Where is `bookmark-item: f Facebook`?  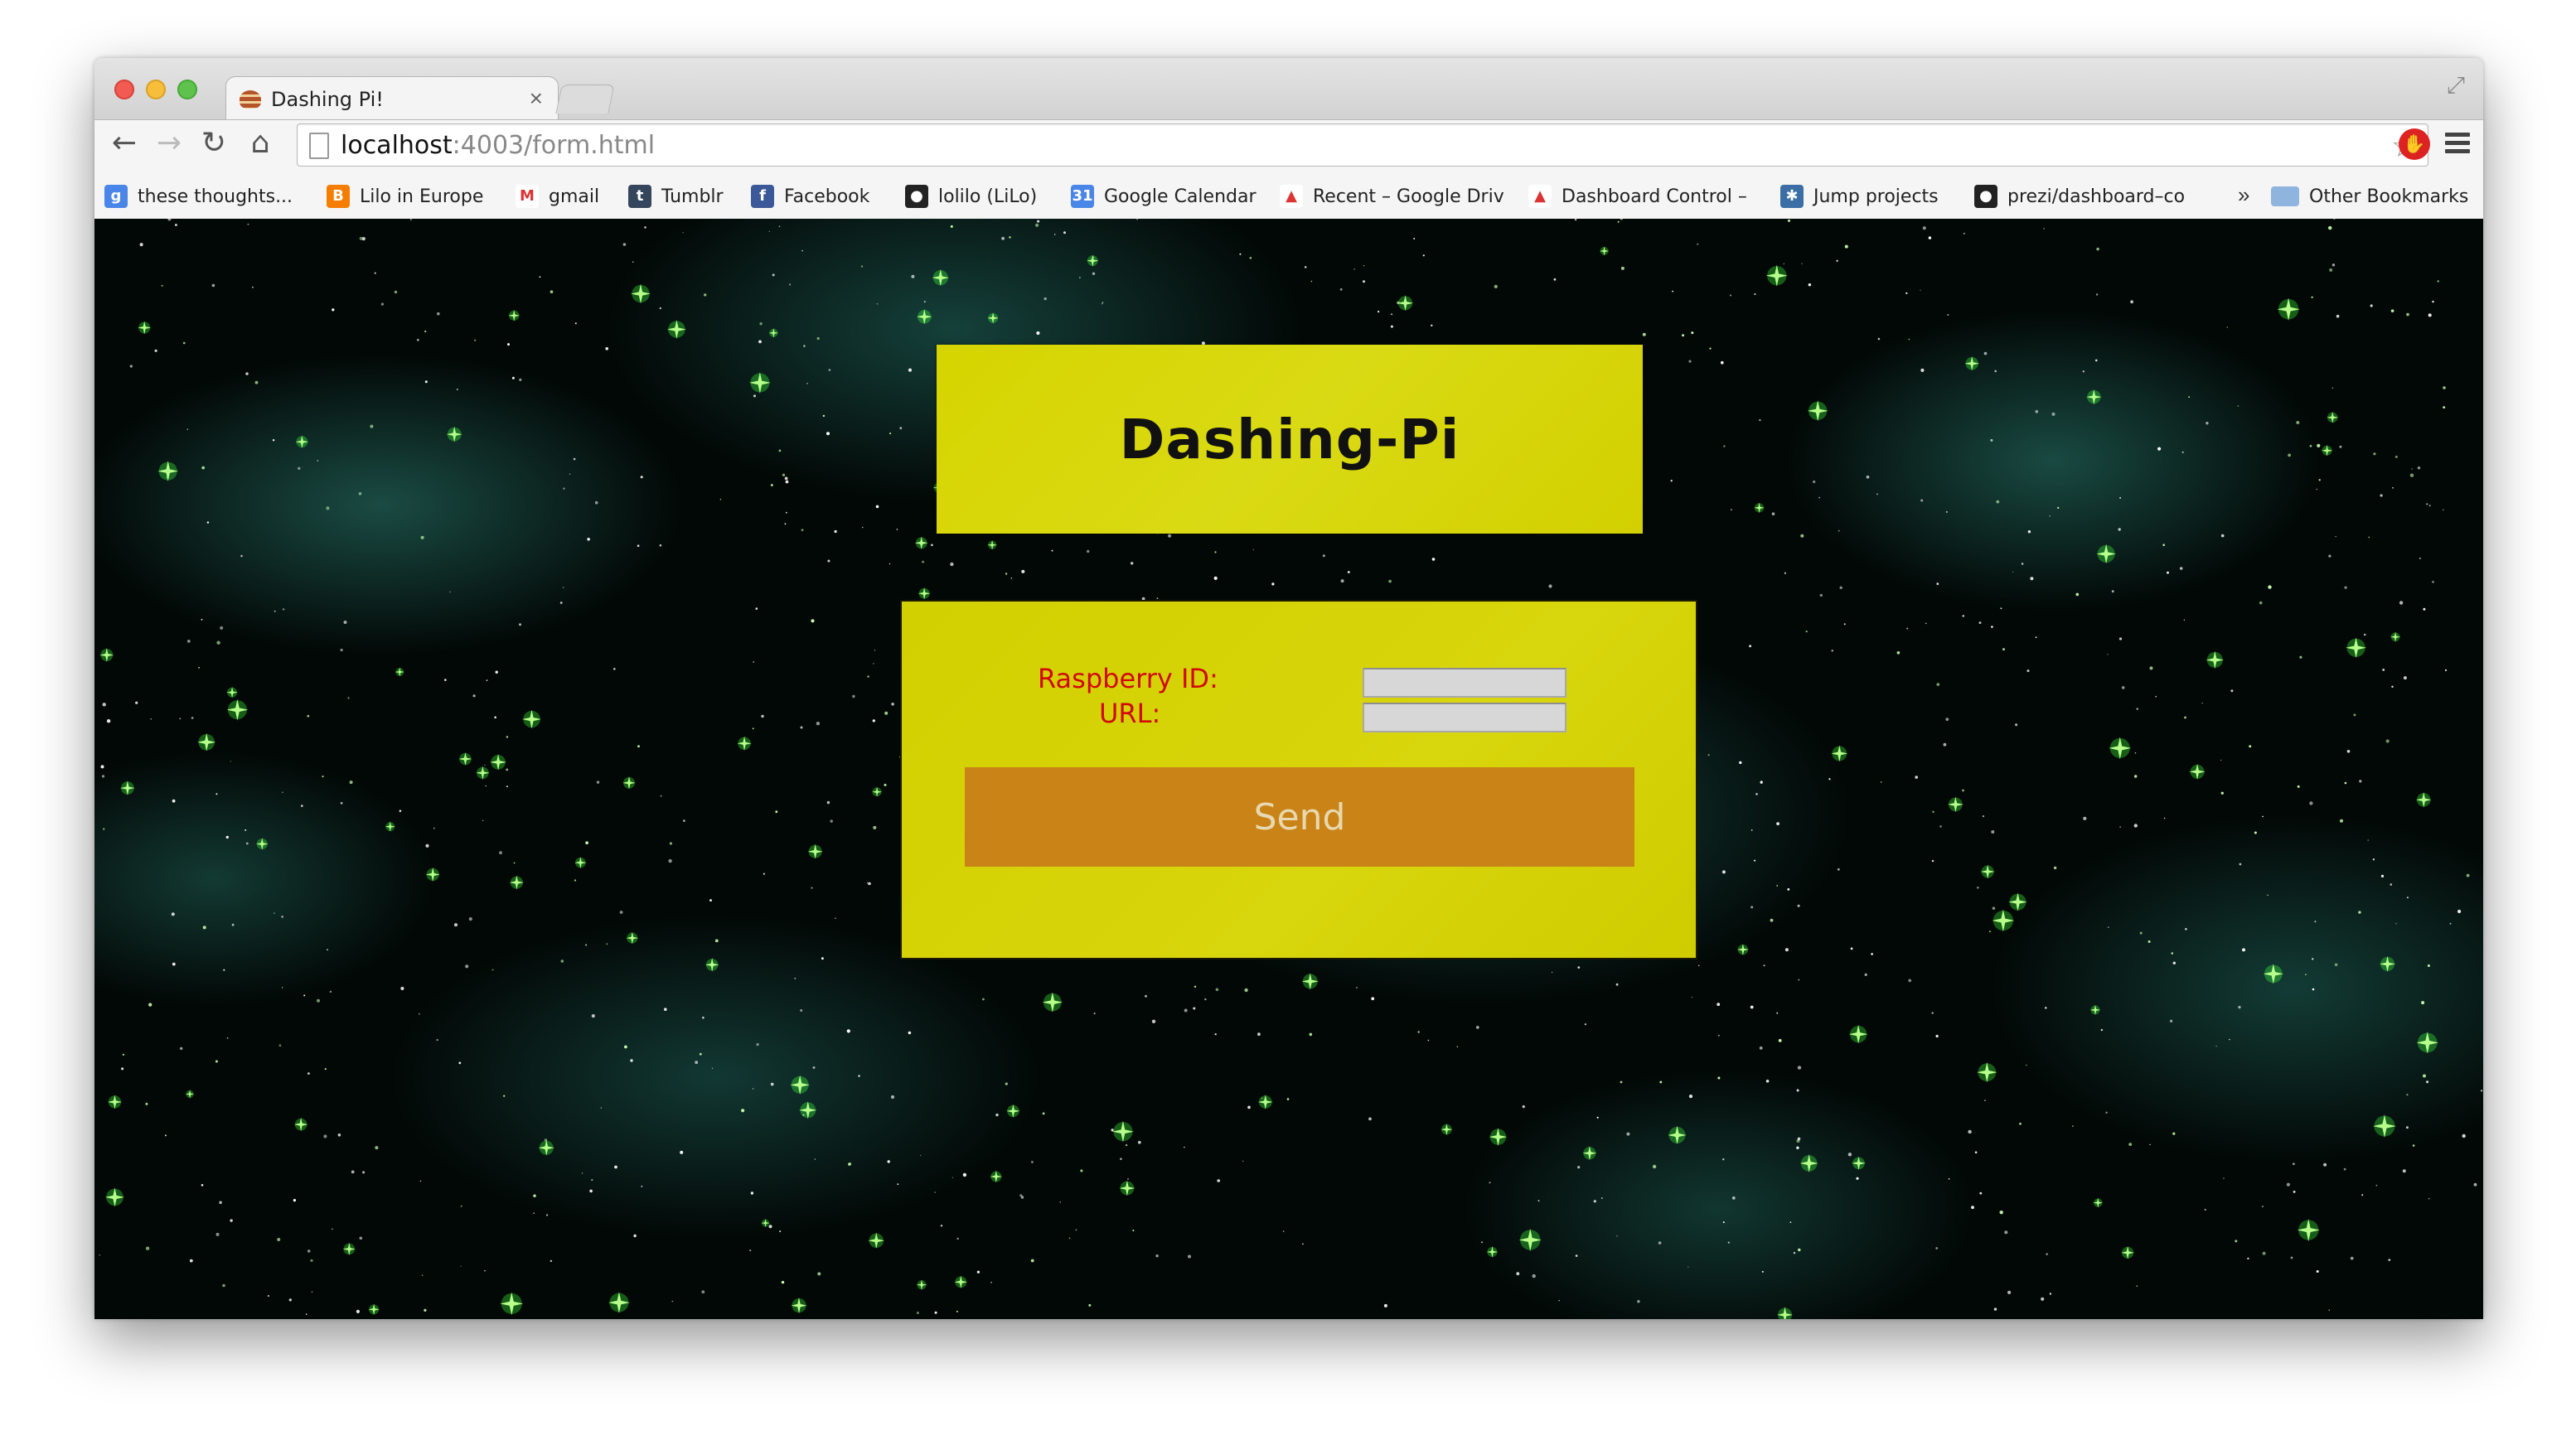 bookmark-item: f Facebook is located at coordinates (810, 196).